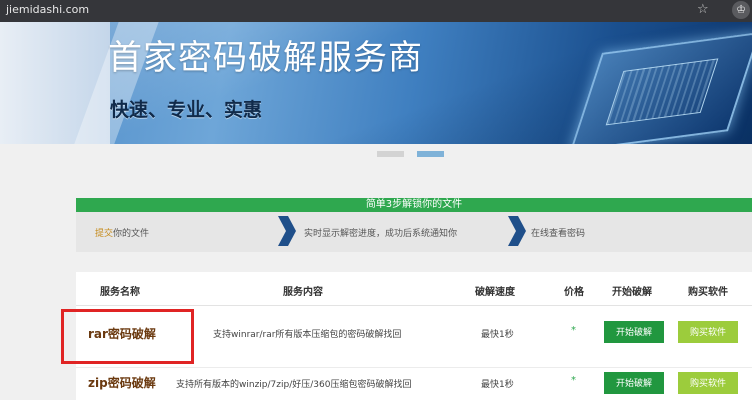  Describe the element at coordinates (414, 205) in the screenshot. I see `steps-header: 简单3步解锁你的文件` at that location.